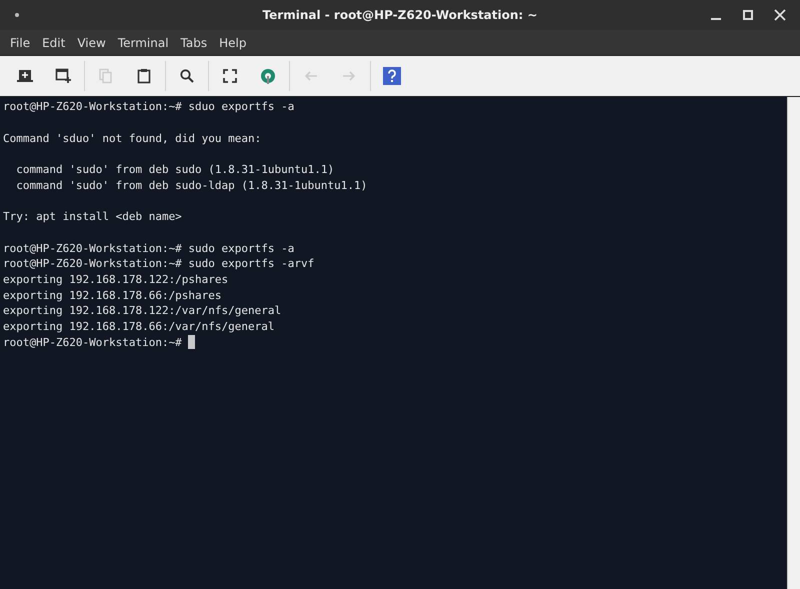  What do you see at coordinates (20, 43) in the screenshot?
I see `menu-item: File` at bounding box center [20, 43].